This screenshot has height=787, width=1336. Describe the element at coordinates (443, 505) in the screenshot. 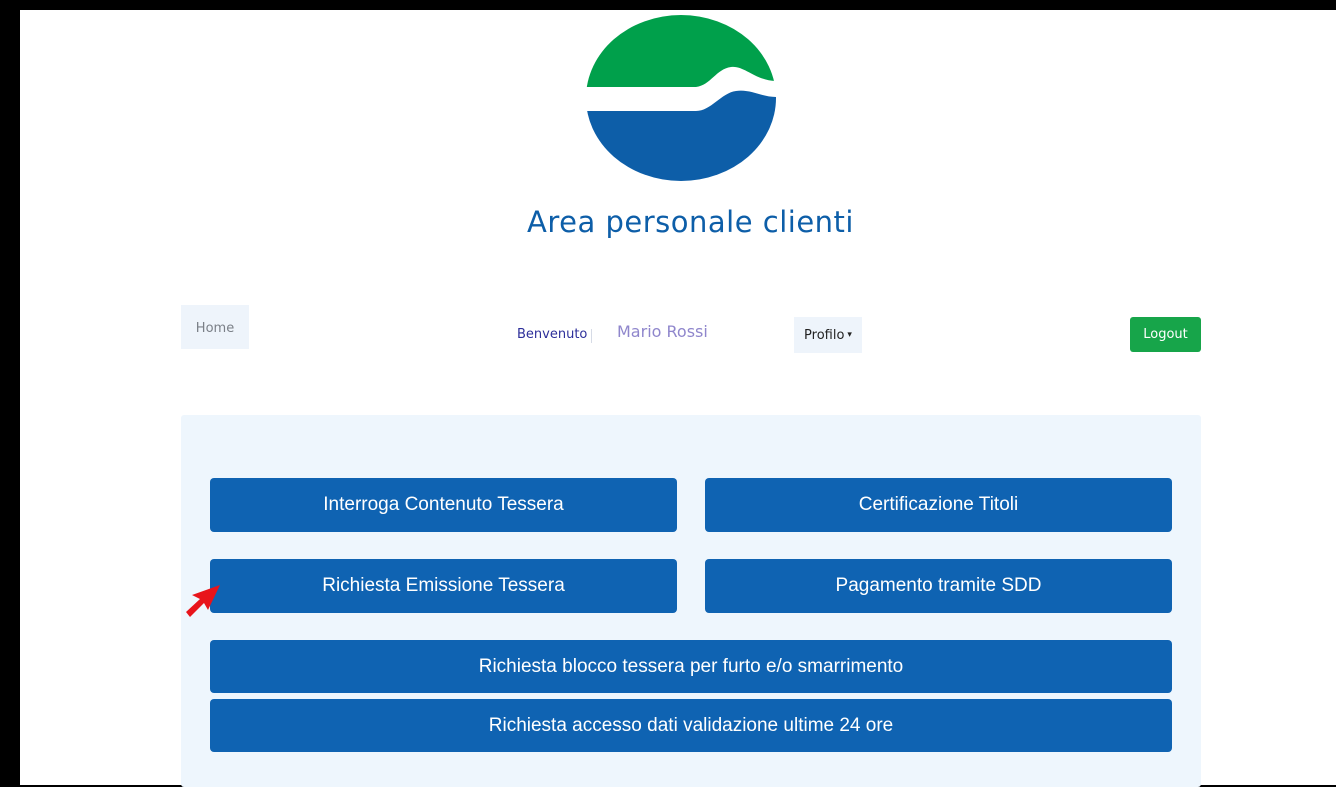

I see `interroga-contenuto-tessera-button: Interroga Contenuto Tessera` at that location.